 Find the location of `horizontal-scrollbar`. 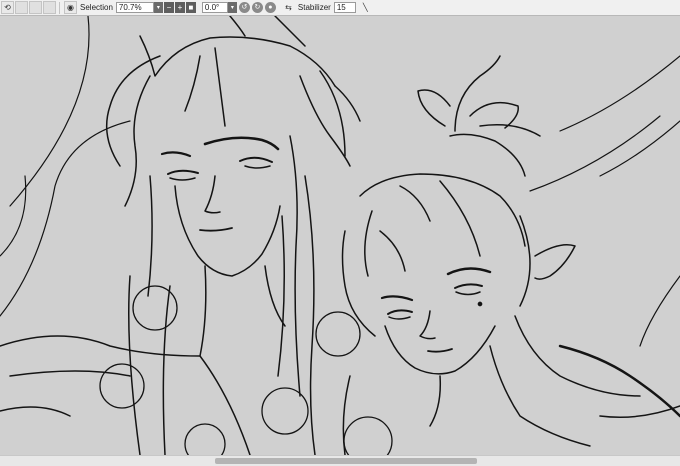

horizontal-scrollbar is located at coordinates (340, 460).